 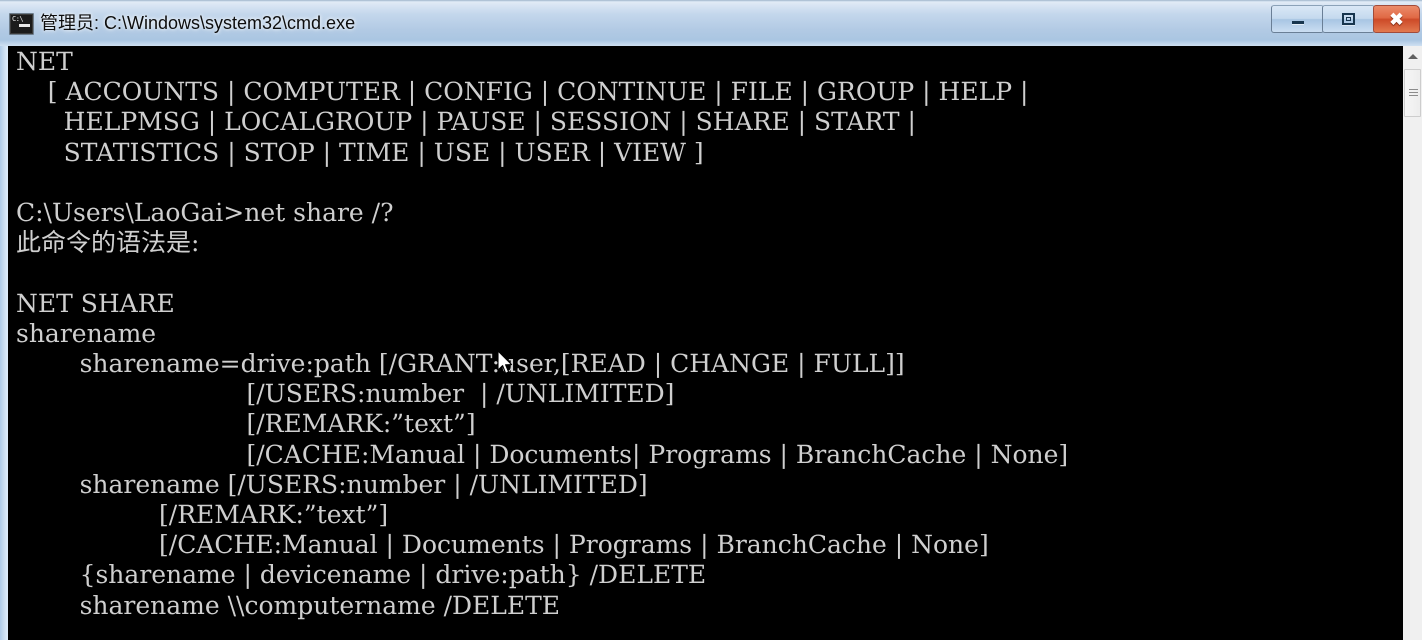 What do you see at coordinates (711, 1) in the screenshot?
I see `titlebar-highlight` at bounding box center [711, 1].